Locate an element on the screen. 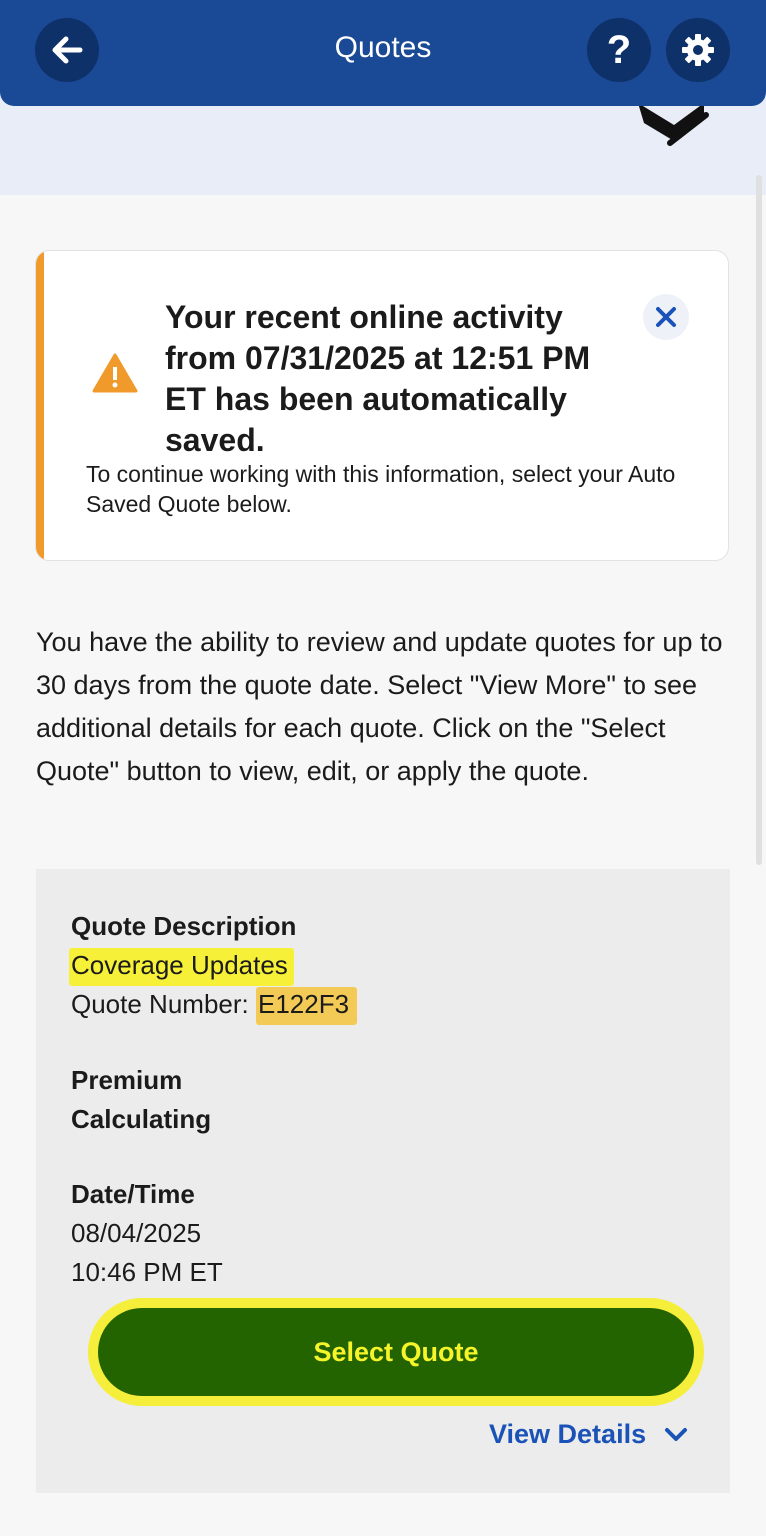 The image size is (766, 1536). gear-icon is located at coordinates (698, 50).